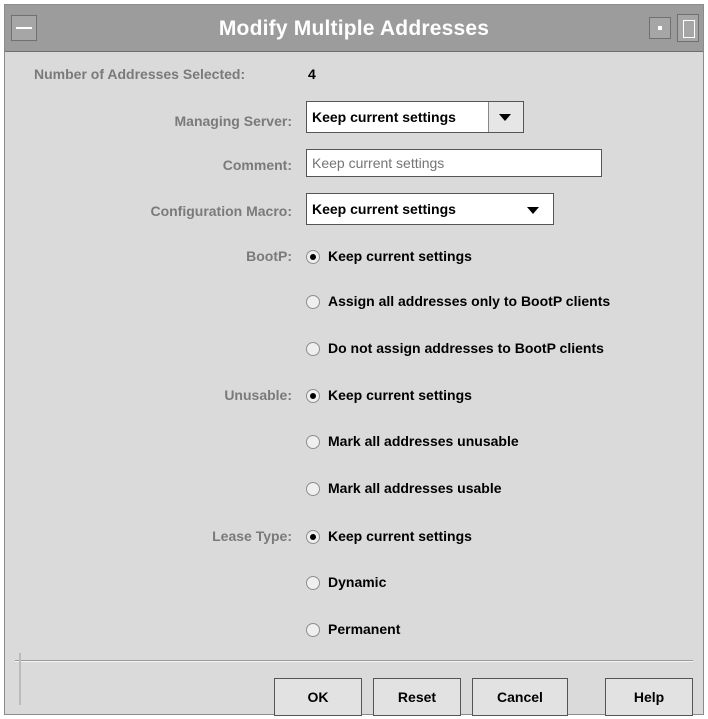 The image size is (708, 719). Describe the element at coordinates (20, 679) in the screenshot. I see `footer-edge` at that location.